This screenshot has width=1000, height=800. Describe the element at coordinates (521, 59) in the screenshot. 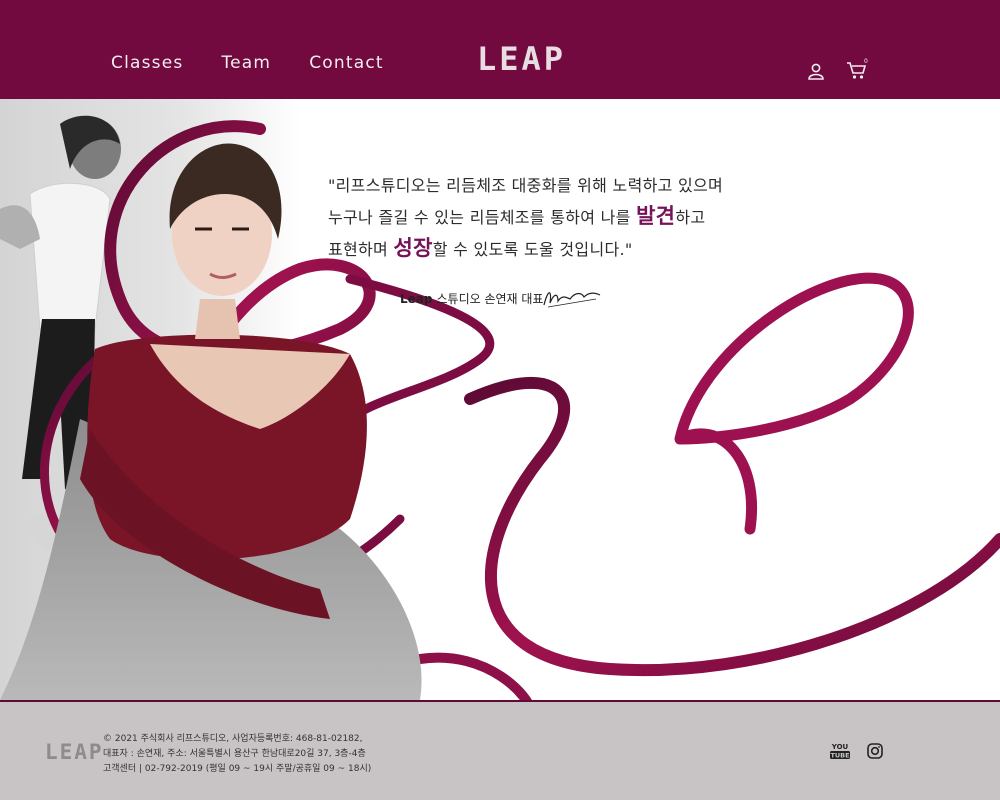

I see `site-logo: LEAP` at that location.